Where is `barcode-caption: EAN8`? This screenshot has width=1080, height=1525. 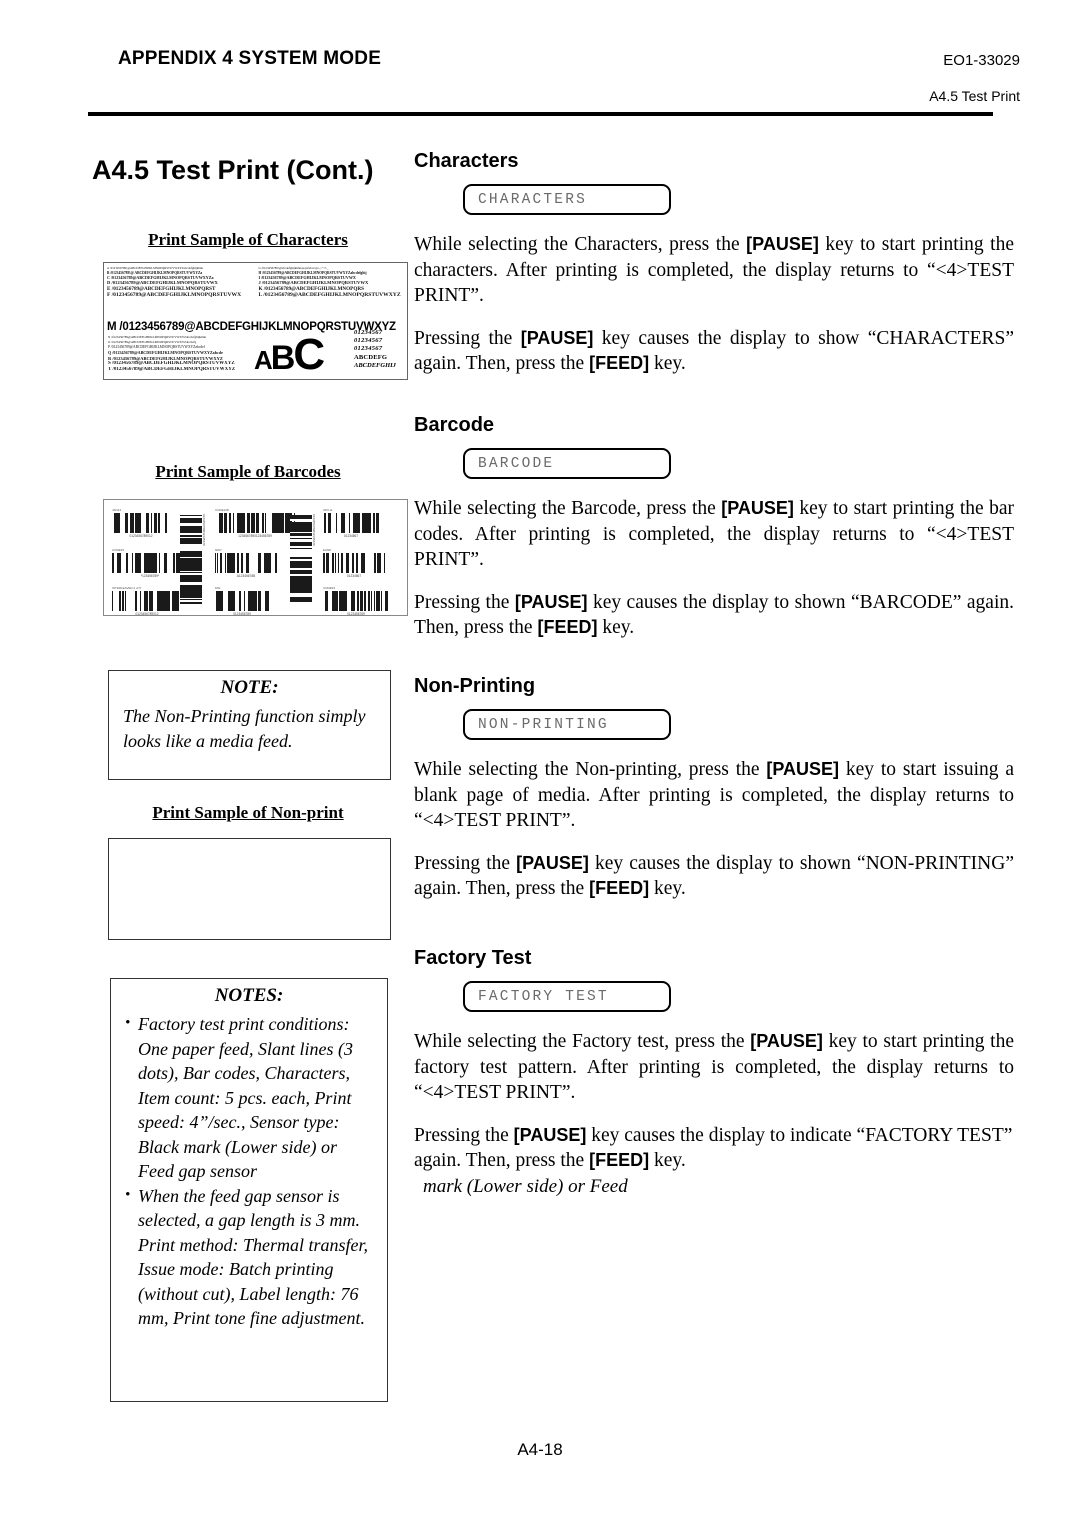 barcode-caption: EAN8 is located at coordinates (327, 550).